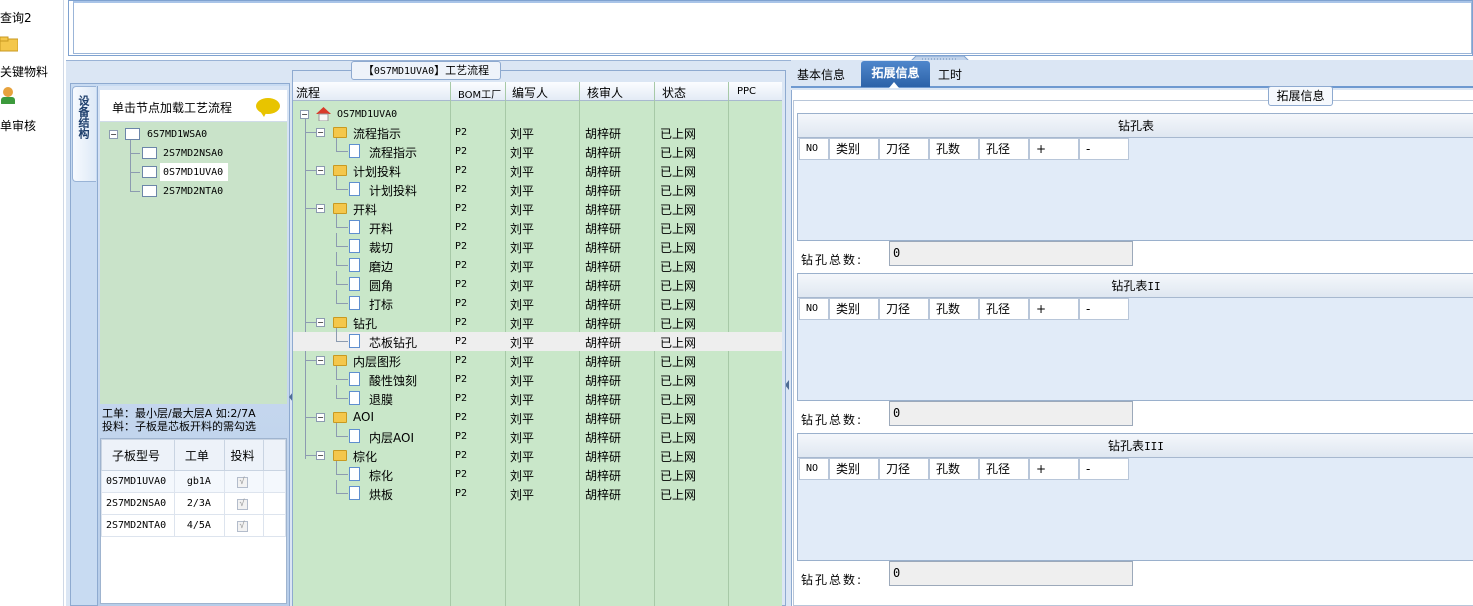  What do you see at coordinates (138, 481) in the screenshot?
I see `cell-model: 0S7MD1UVA0` at bounding box center [138, 481].